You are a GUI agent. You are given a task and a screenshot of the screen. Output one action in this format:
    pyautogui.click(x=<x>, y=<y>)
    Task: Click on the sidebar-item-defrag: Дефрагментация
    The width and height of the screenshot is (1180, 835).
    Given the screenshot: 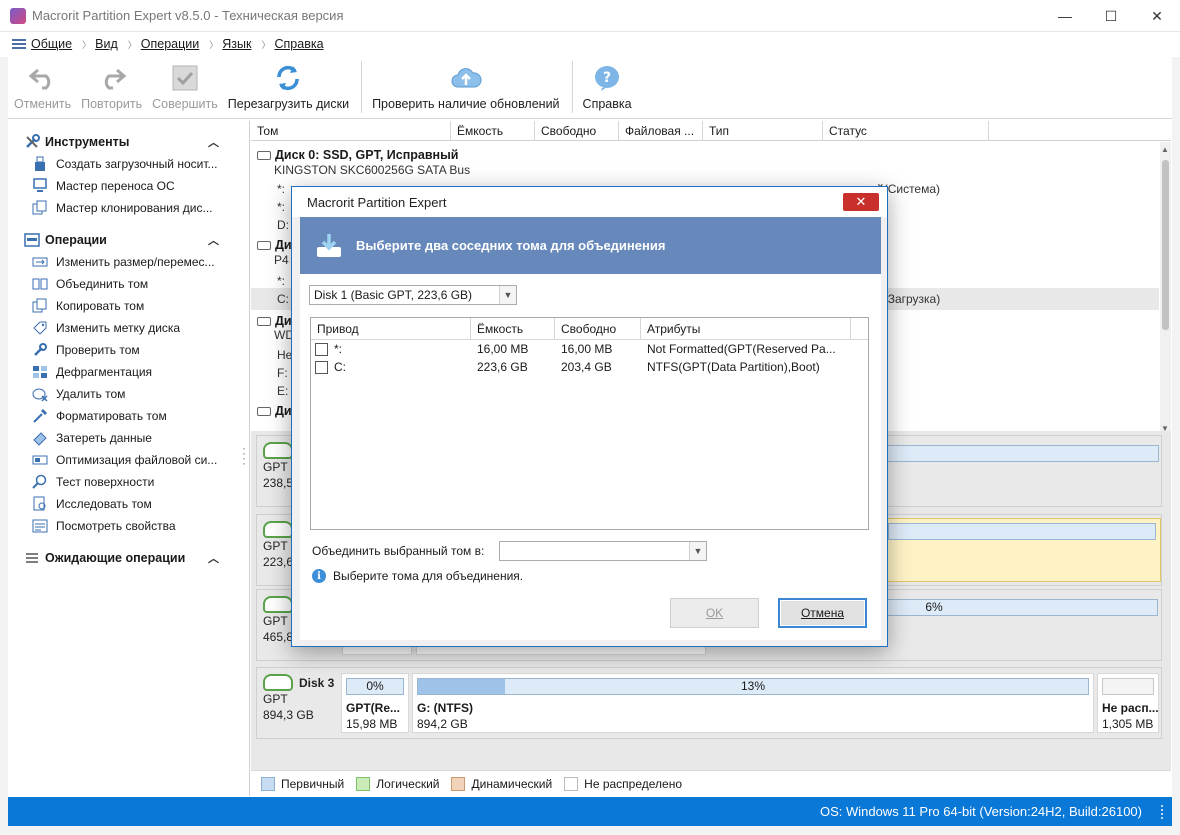 What is the action you would take?
    pyautogui.click(x=128, y=372)
    